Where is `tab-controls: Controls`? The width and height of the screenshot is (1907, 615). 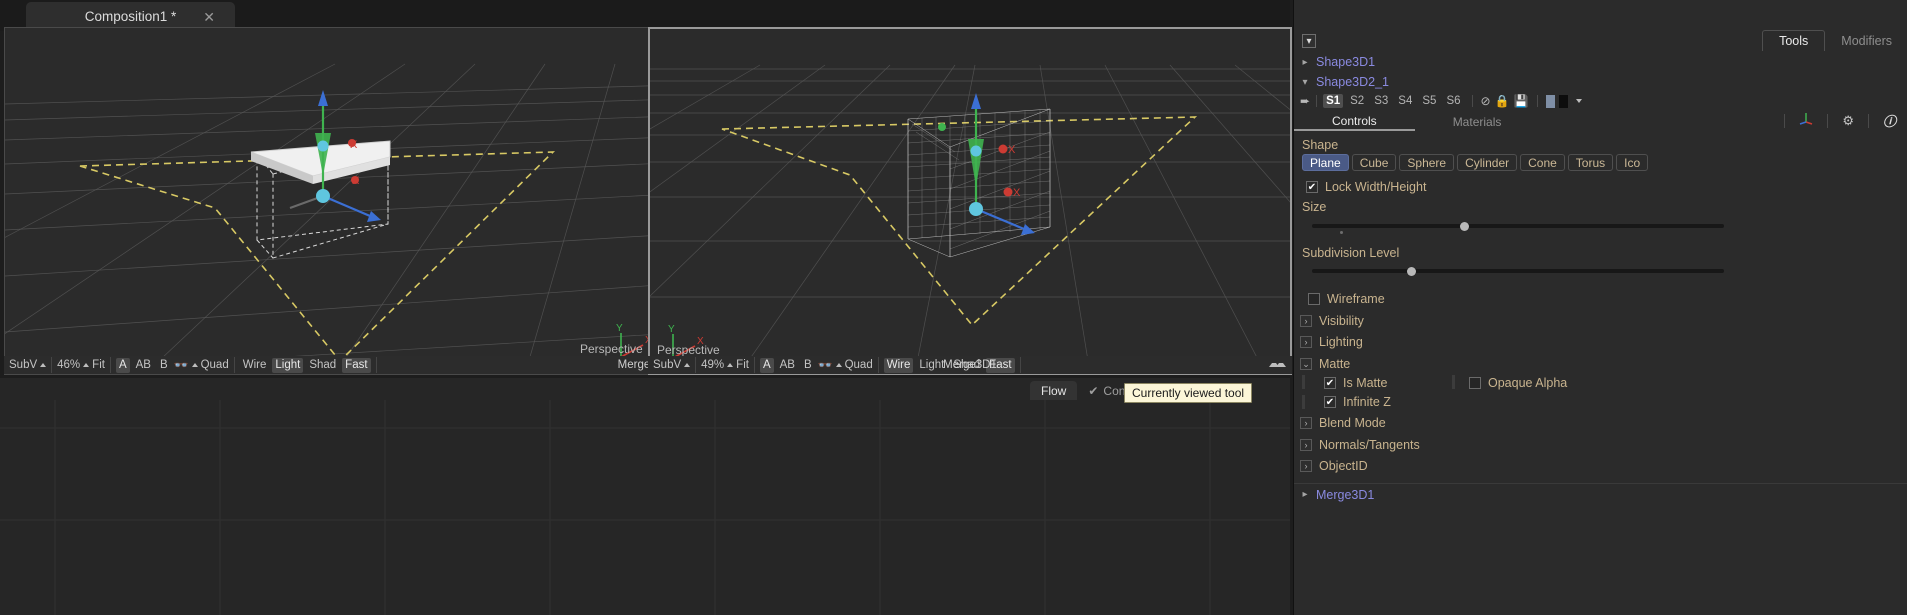 tab-controls: Controls is located at coordinates (1354, 122).